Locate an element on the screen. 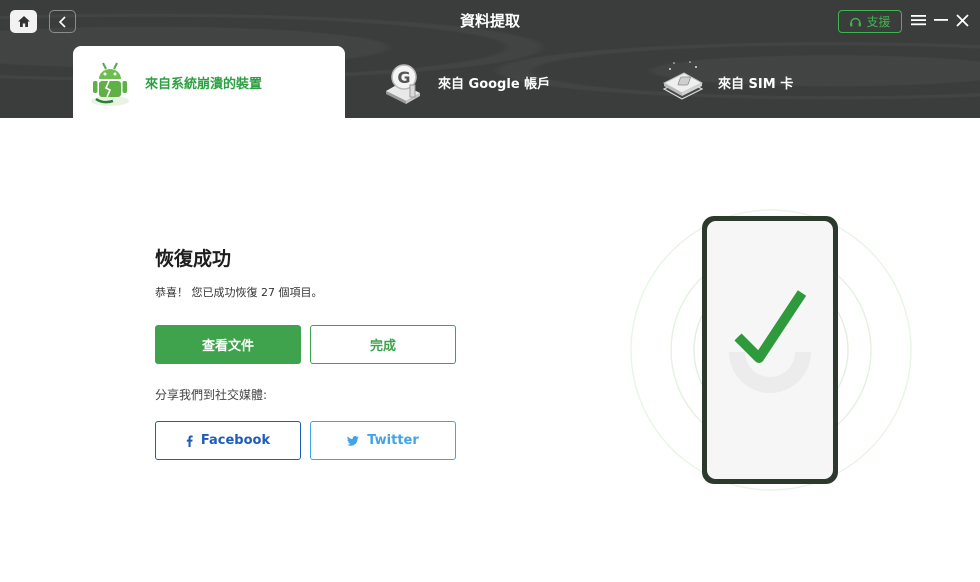  twitter-share-button: Twitter is located at coordinates (383, 440).